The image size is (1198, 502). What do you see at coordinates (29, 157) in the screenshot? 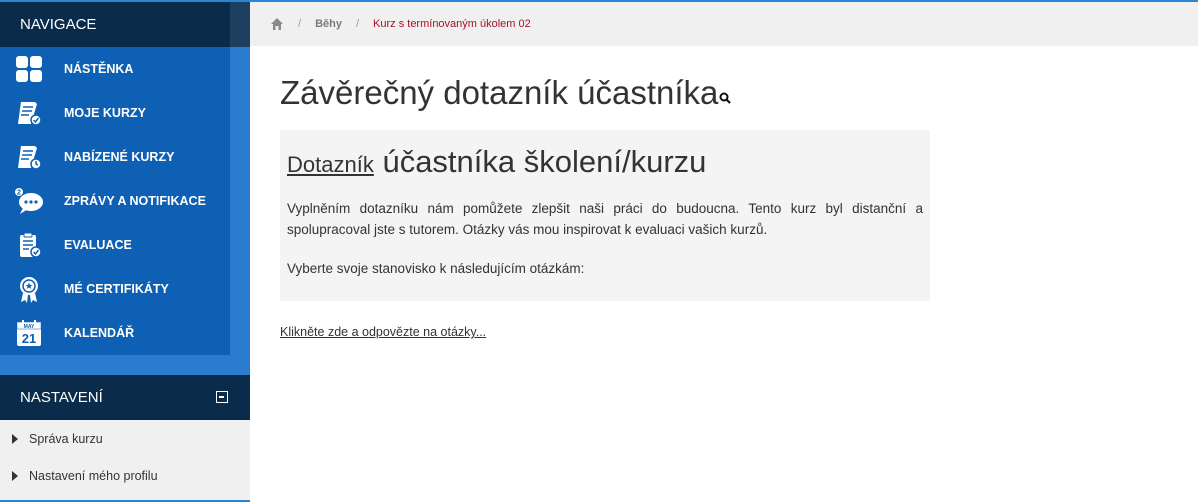
I see `offered-courses-icon` at bounding box center [29, 157].